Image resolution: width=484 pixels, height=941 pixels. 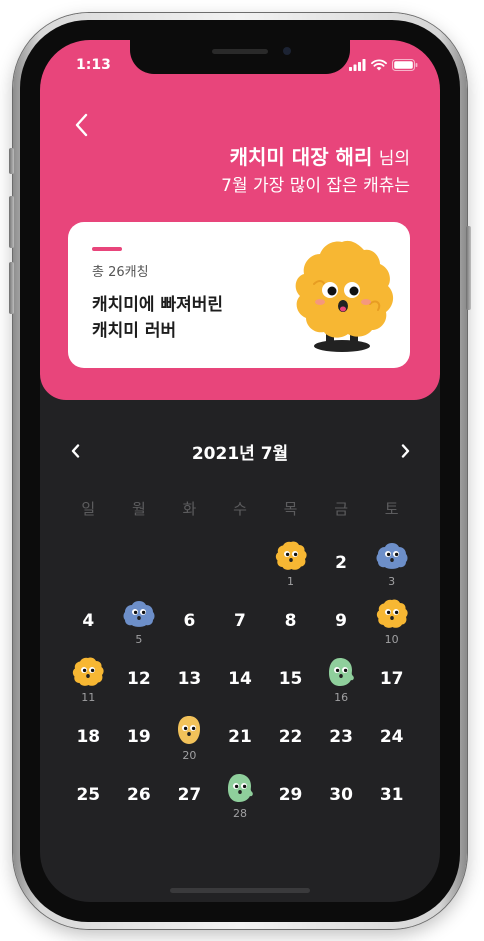 What do you see at coordinates (11, 288) in the screenshot?
I see `side-button-volume-down` at bounding box center [11, 288].